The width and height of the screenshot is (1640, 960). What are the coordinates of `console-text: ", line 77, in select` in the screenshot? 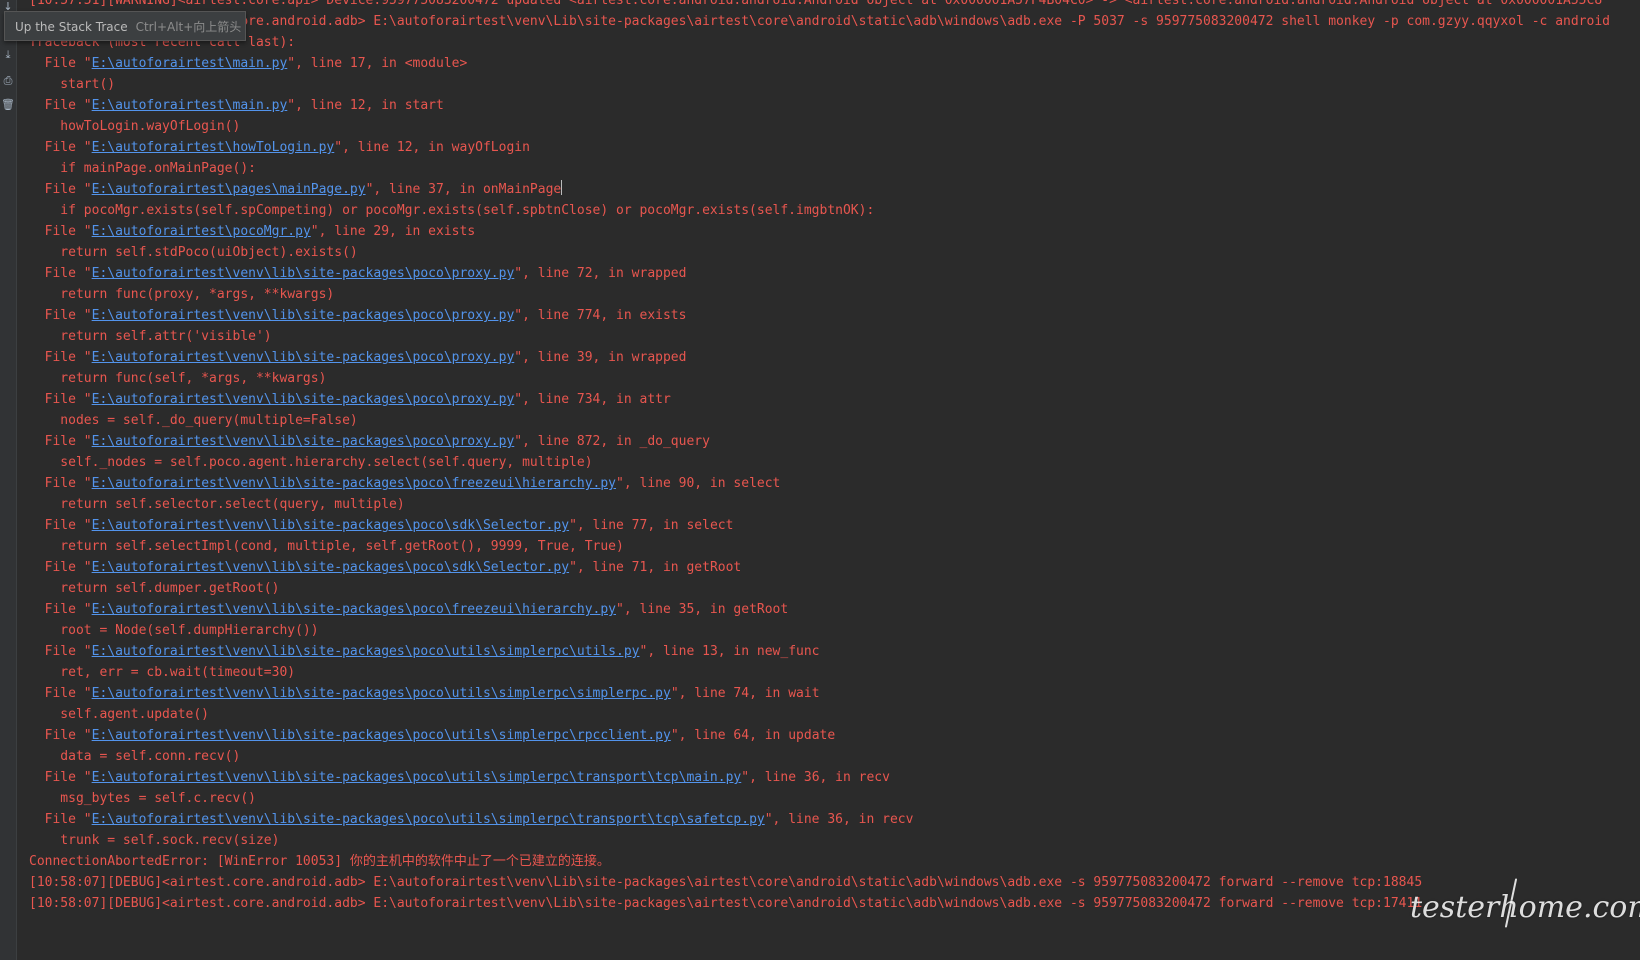 It's located at (651, 525).